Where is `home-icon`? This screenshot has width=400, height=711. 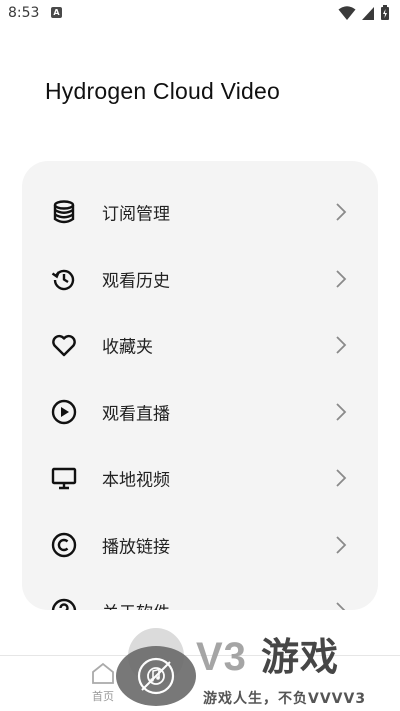
home-icon is located at coordinates (103, 673).